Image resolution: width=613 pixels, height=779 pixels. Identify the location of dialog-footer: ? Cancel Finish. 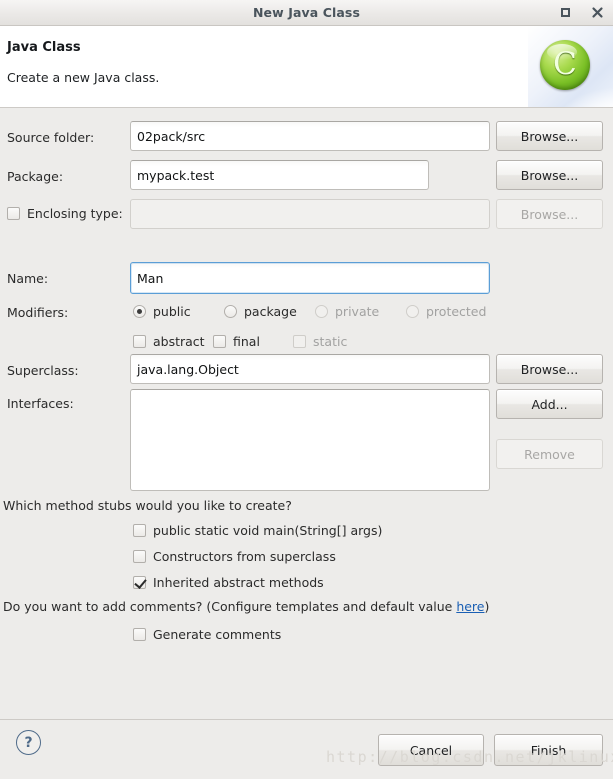
(306, 748).